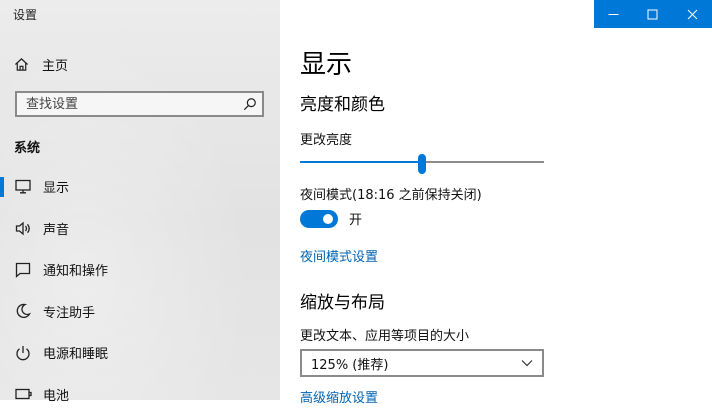  I want to click on sidebar-item-sound: 声音, so click(140, 229).